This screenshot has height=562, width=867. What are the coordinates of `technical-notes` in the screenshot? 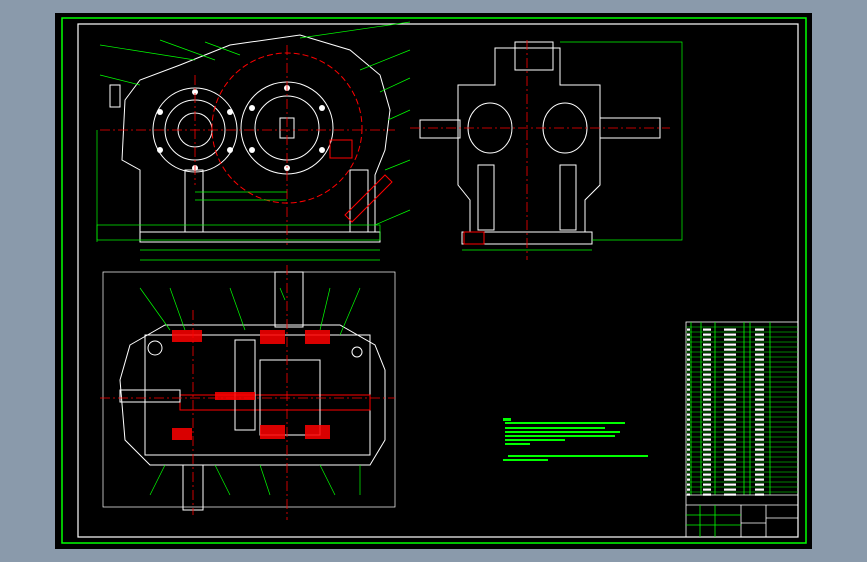 It's located at (575, 439).